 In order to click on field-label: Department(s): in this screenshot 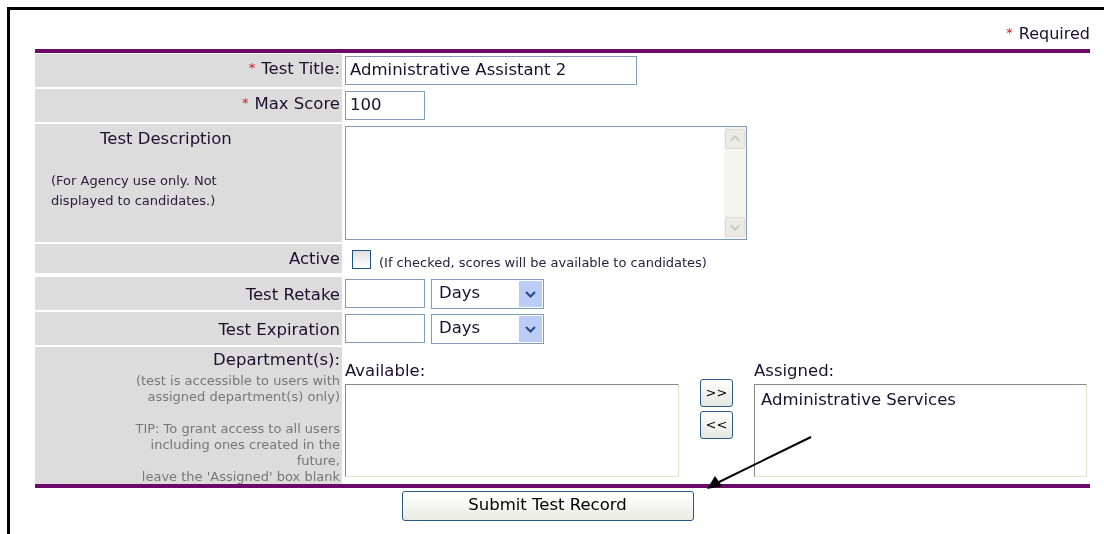, I will do `click(276, 359)`.